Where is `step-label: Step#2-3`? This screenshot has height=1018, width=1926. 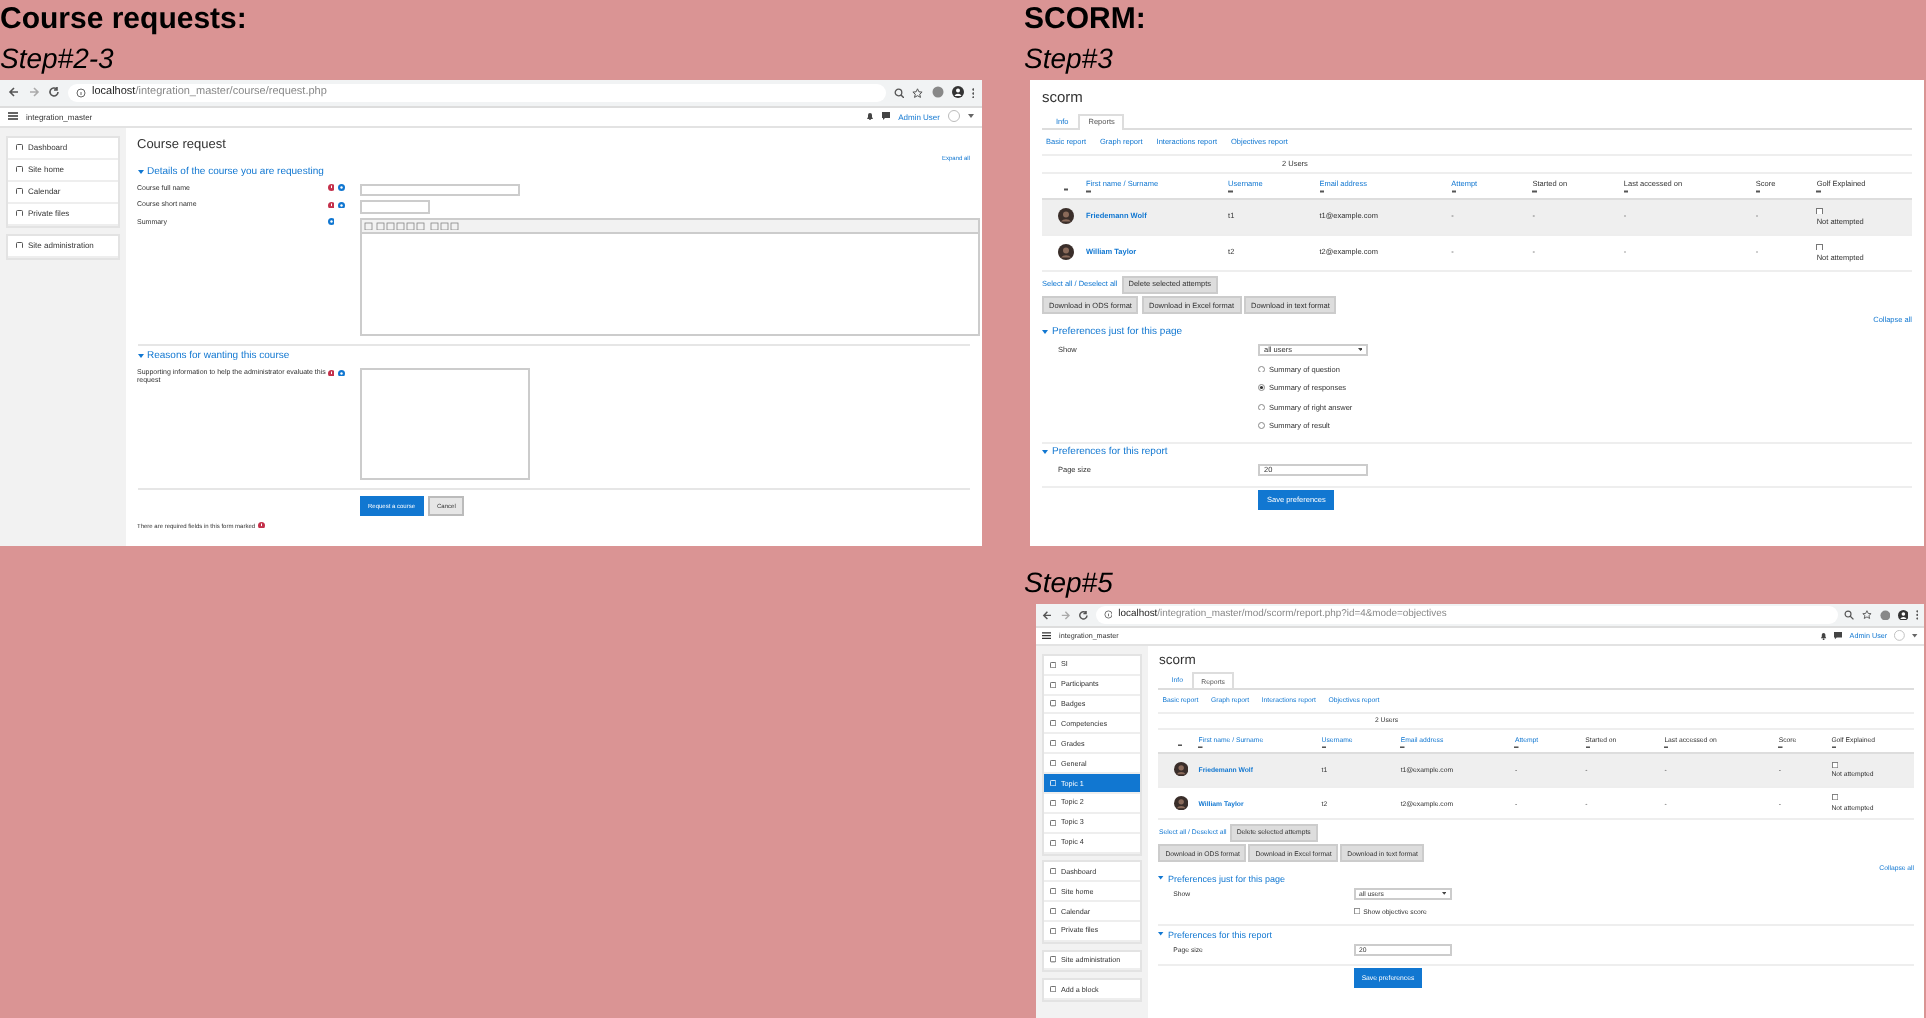
step-label: Step#2-3 is located at coordinates (58, 58).